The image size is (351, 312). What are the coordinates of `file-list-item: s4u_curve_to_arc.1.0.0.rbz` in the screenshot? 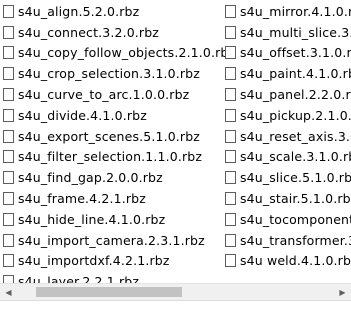 It's located at (111, 94).